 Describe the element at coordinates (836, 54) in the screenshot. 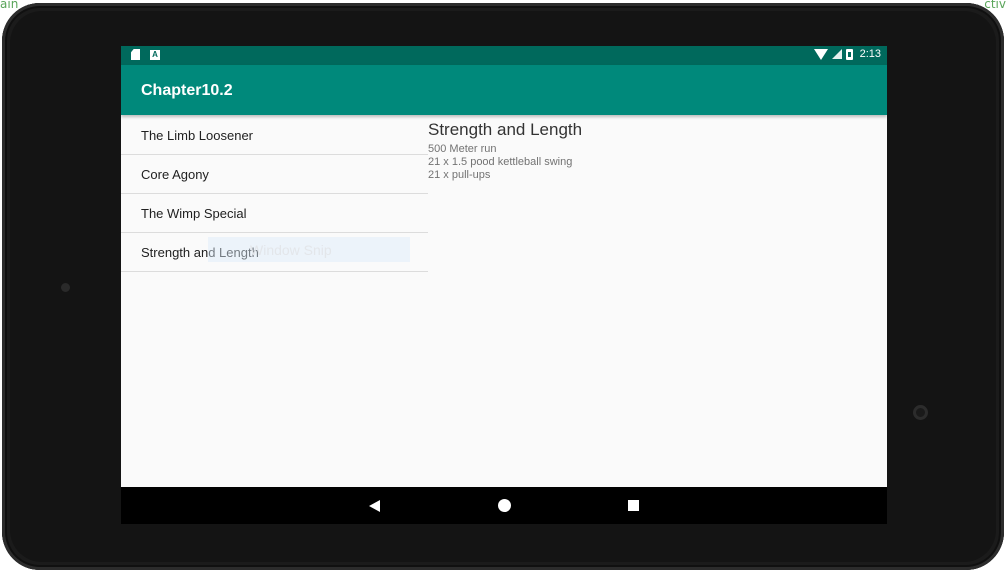

I see `signal-icon` at that location.